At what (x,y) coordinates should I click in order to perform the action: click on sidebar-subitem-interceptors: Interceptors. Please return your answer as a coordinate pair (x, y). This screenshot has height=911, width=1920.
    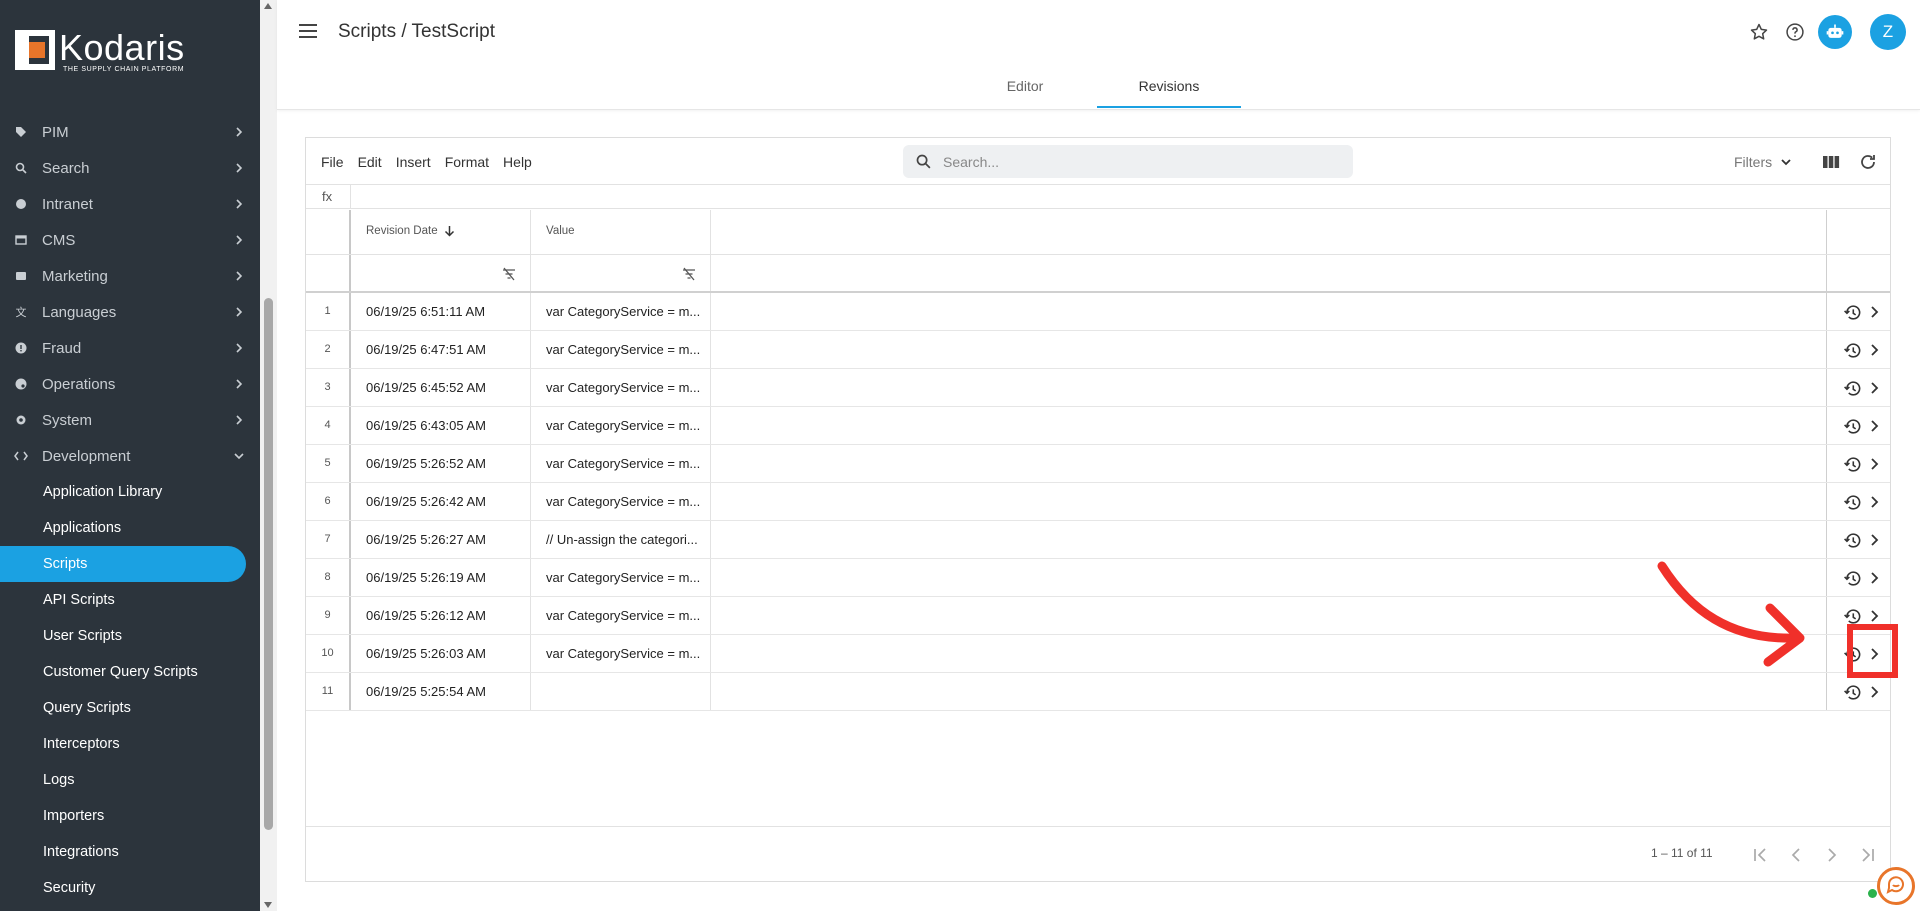
    Looking at the image, I should click on (130, 744).